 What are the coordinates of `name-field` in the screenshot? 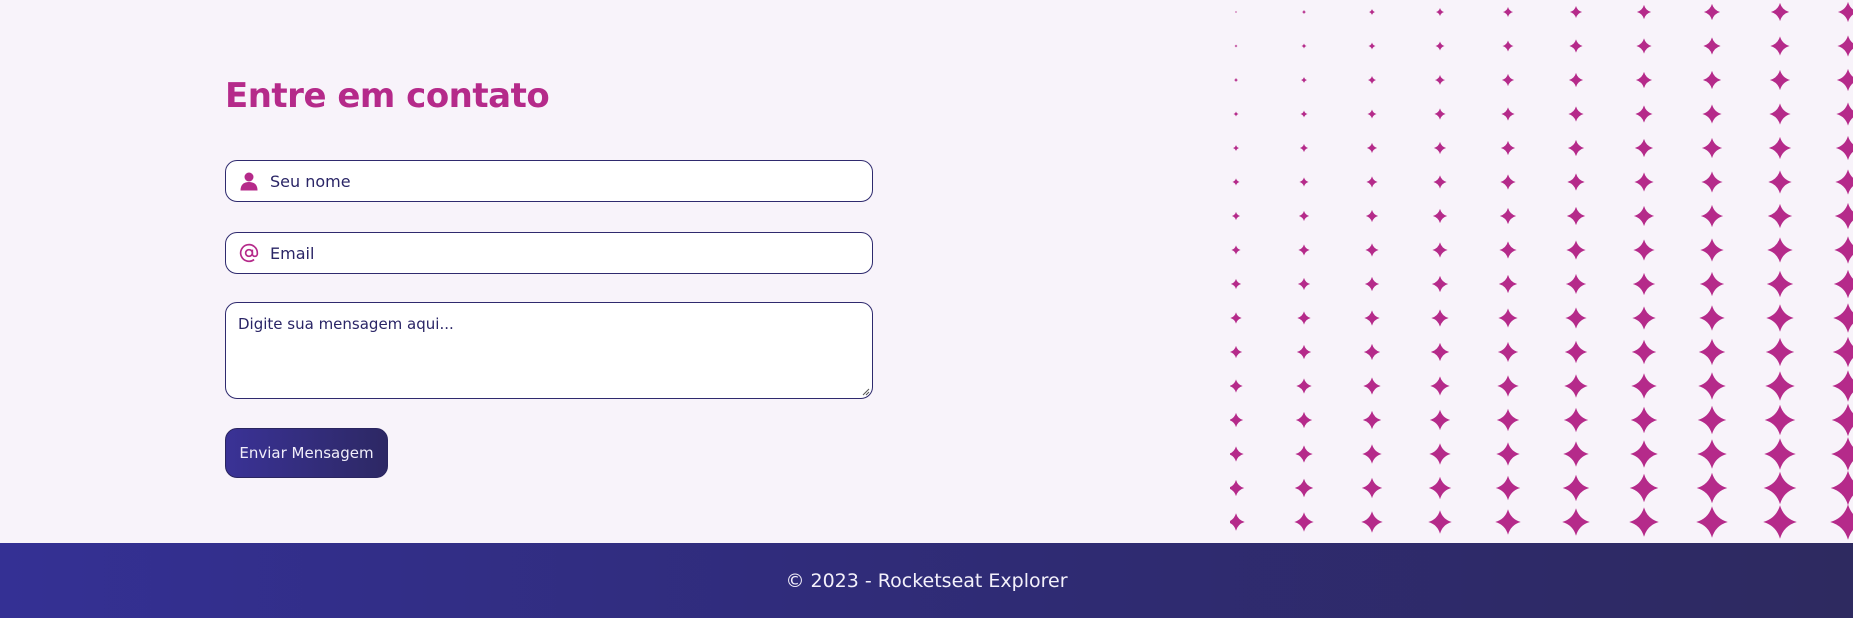 It's located at (549, 181).